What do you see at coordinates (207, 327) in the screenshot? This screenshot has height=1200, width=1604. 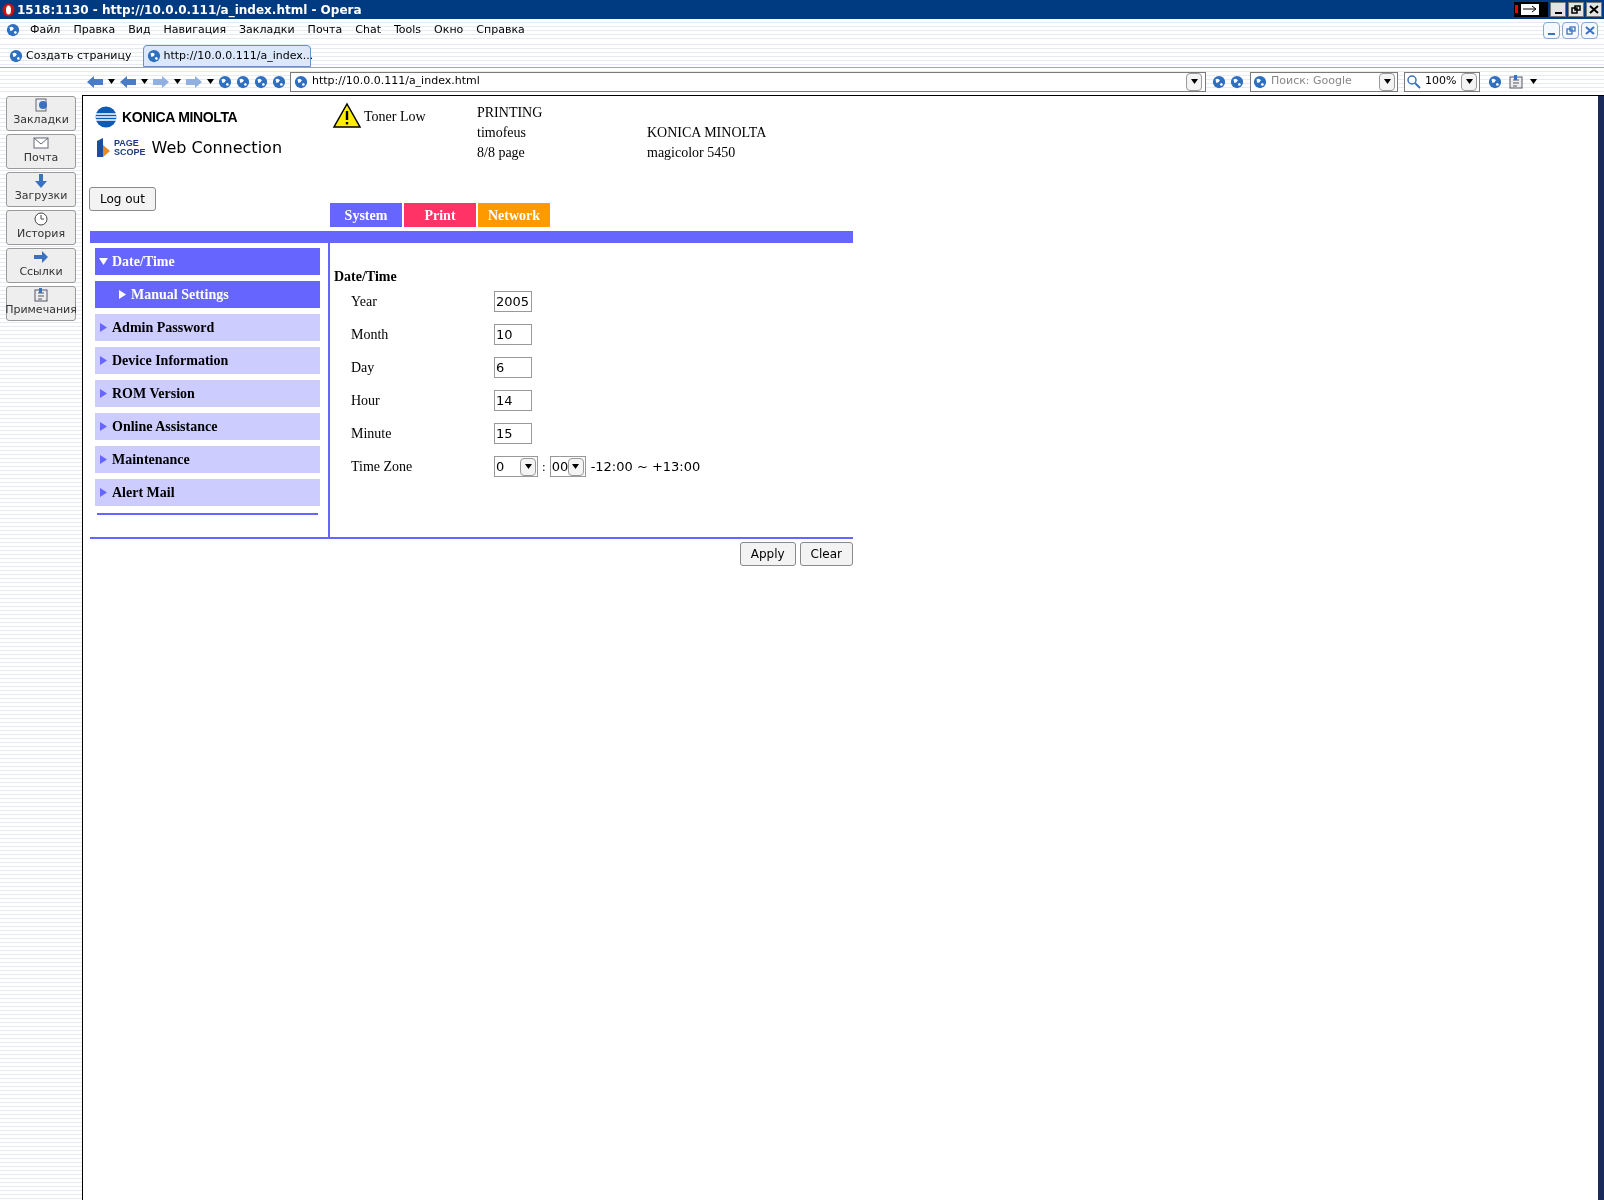 I see `sidebar-item: Admin Password` at bounding box center [207, 327].